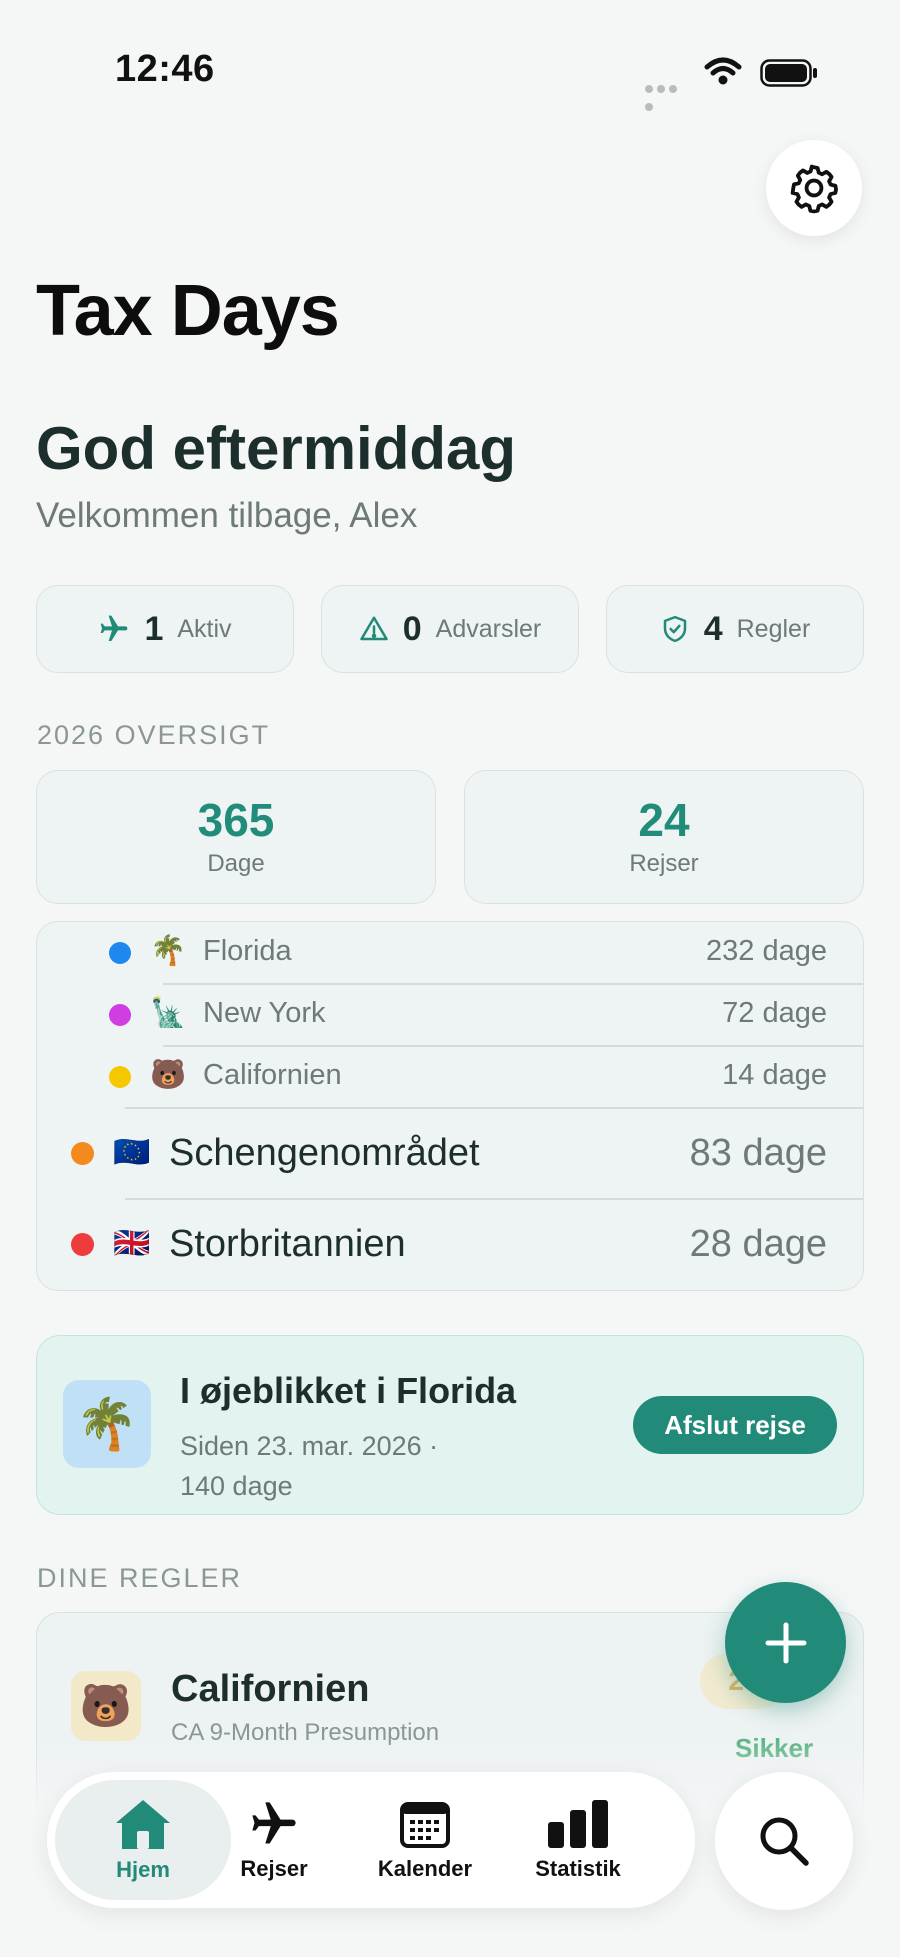  What do you see at coordinates (773, 628) in the screenshot?
I see `rules-label: Regler` at bounding box center [773, 628].